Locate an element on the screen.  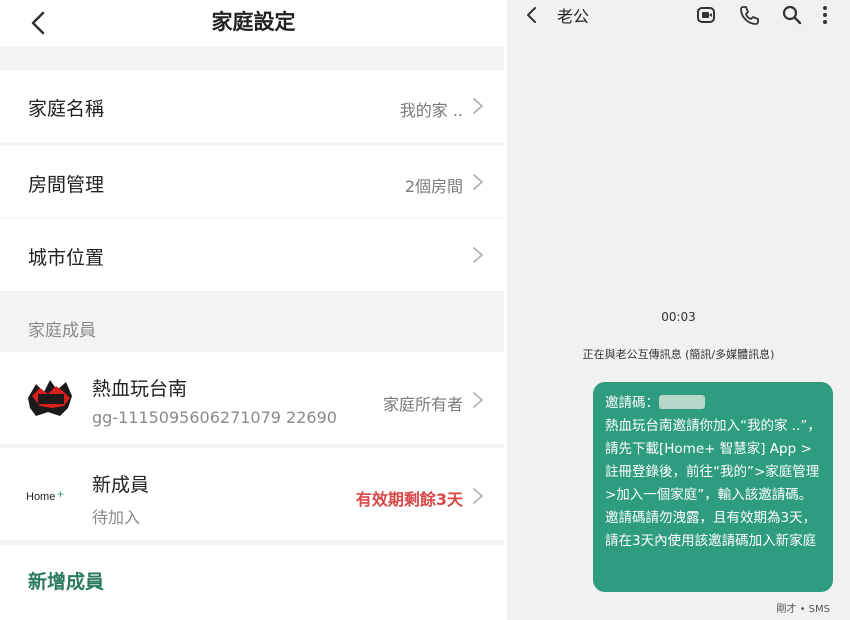
more-options-icon is located at coordinates (825, 15).